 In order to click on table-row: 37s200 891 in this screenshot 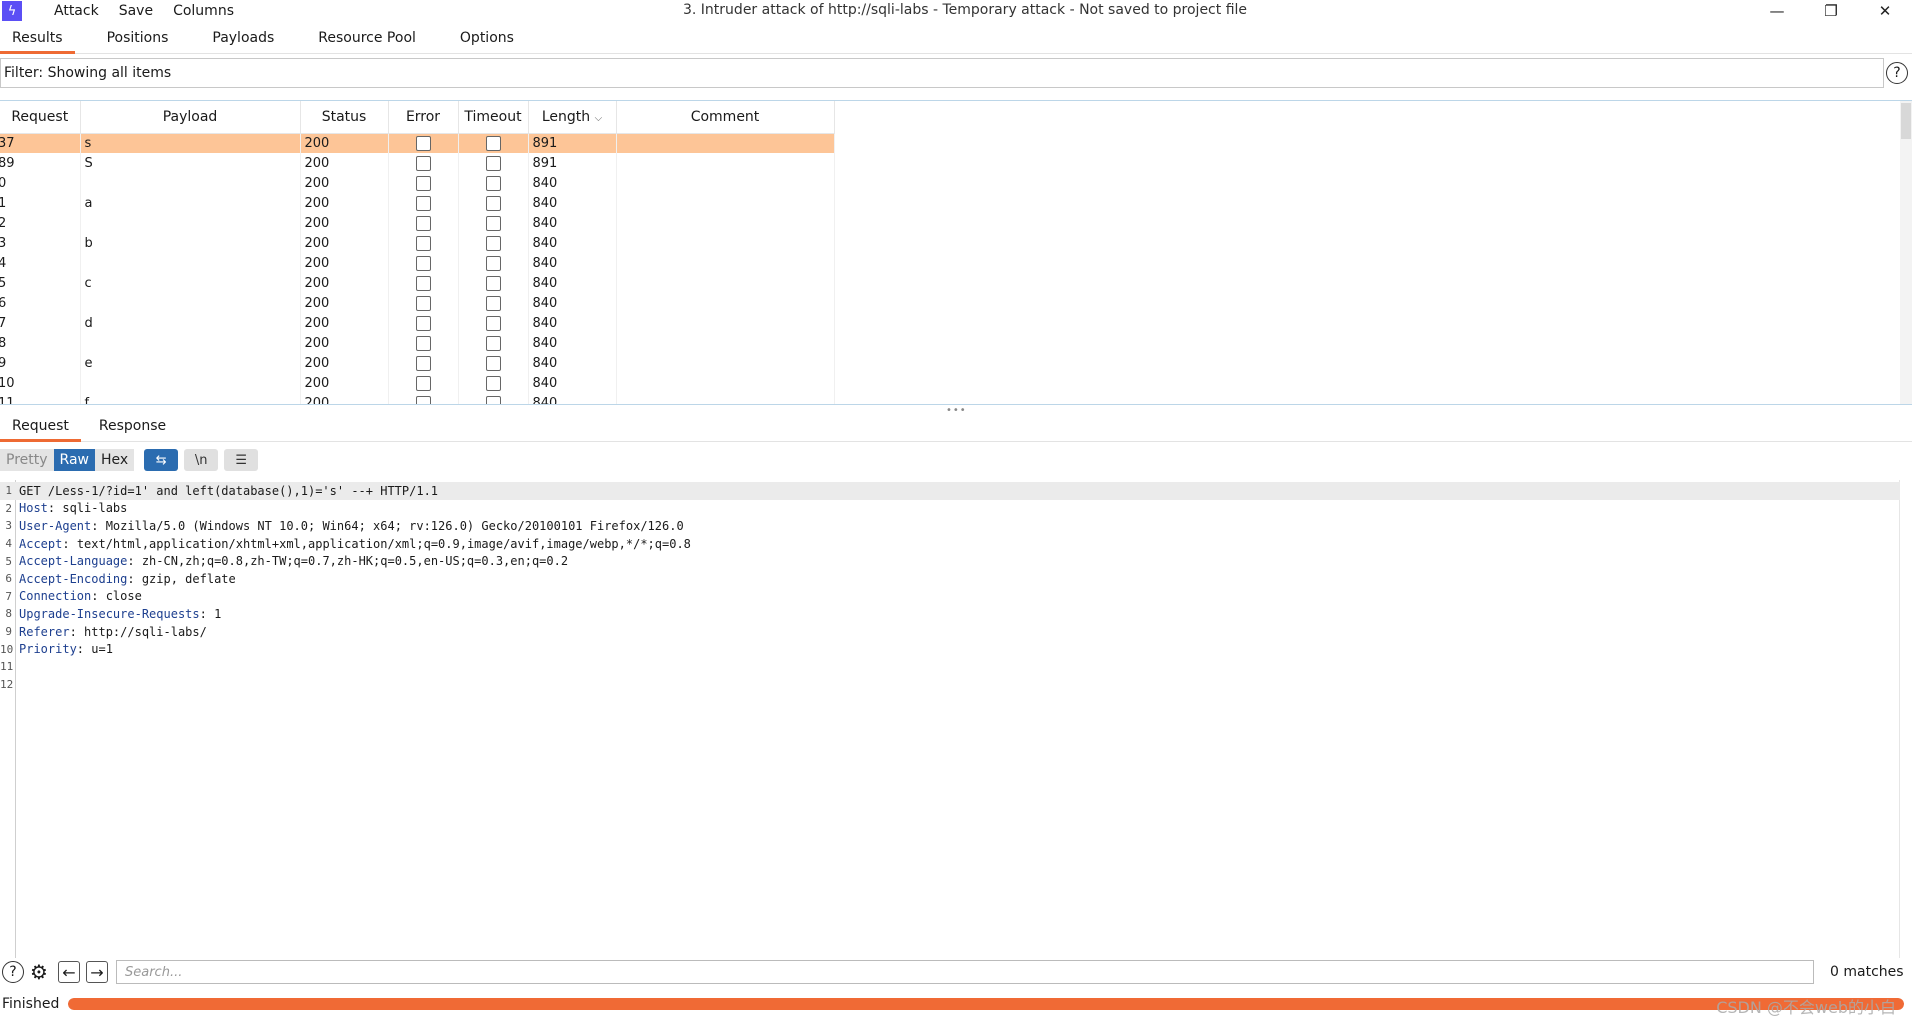, I will do `click(417, 143)`.